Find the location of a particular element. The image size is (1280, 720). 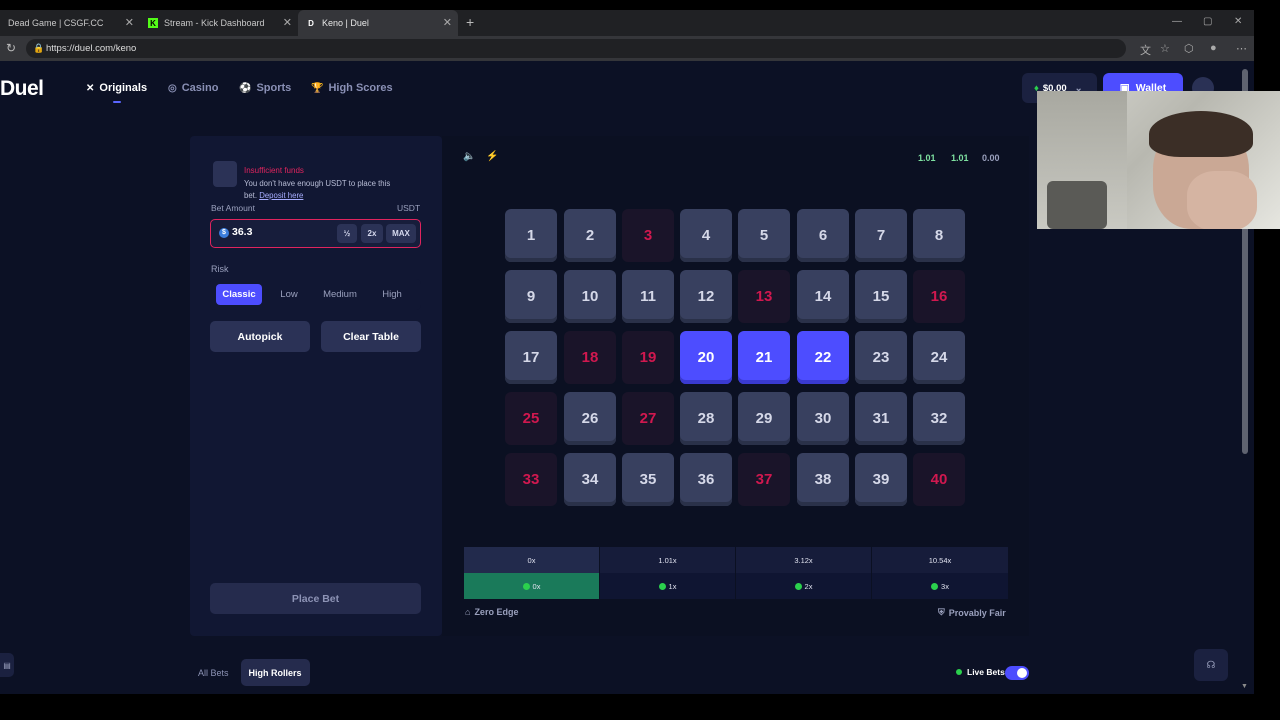

keno-tile: 10 is located at coordinates (590, 296).